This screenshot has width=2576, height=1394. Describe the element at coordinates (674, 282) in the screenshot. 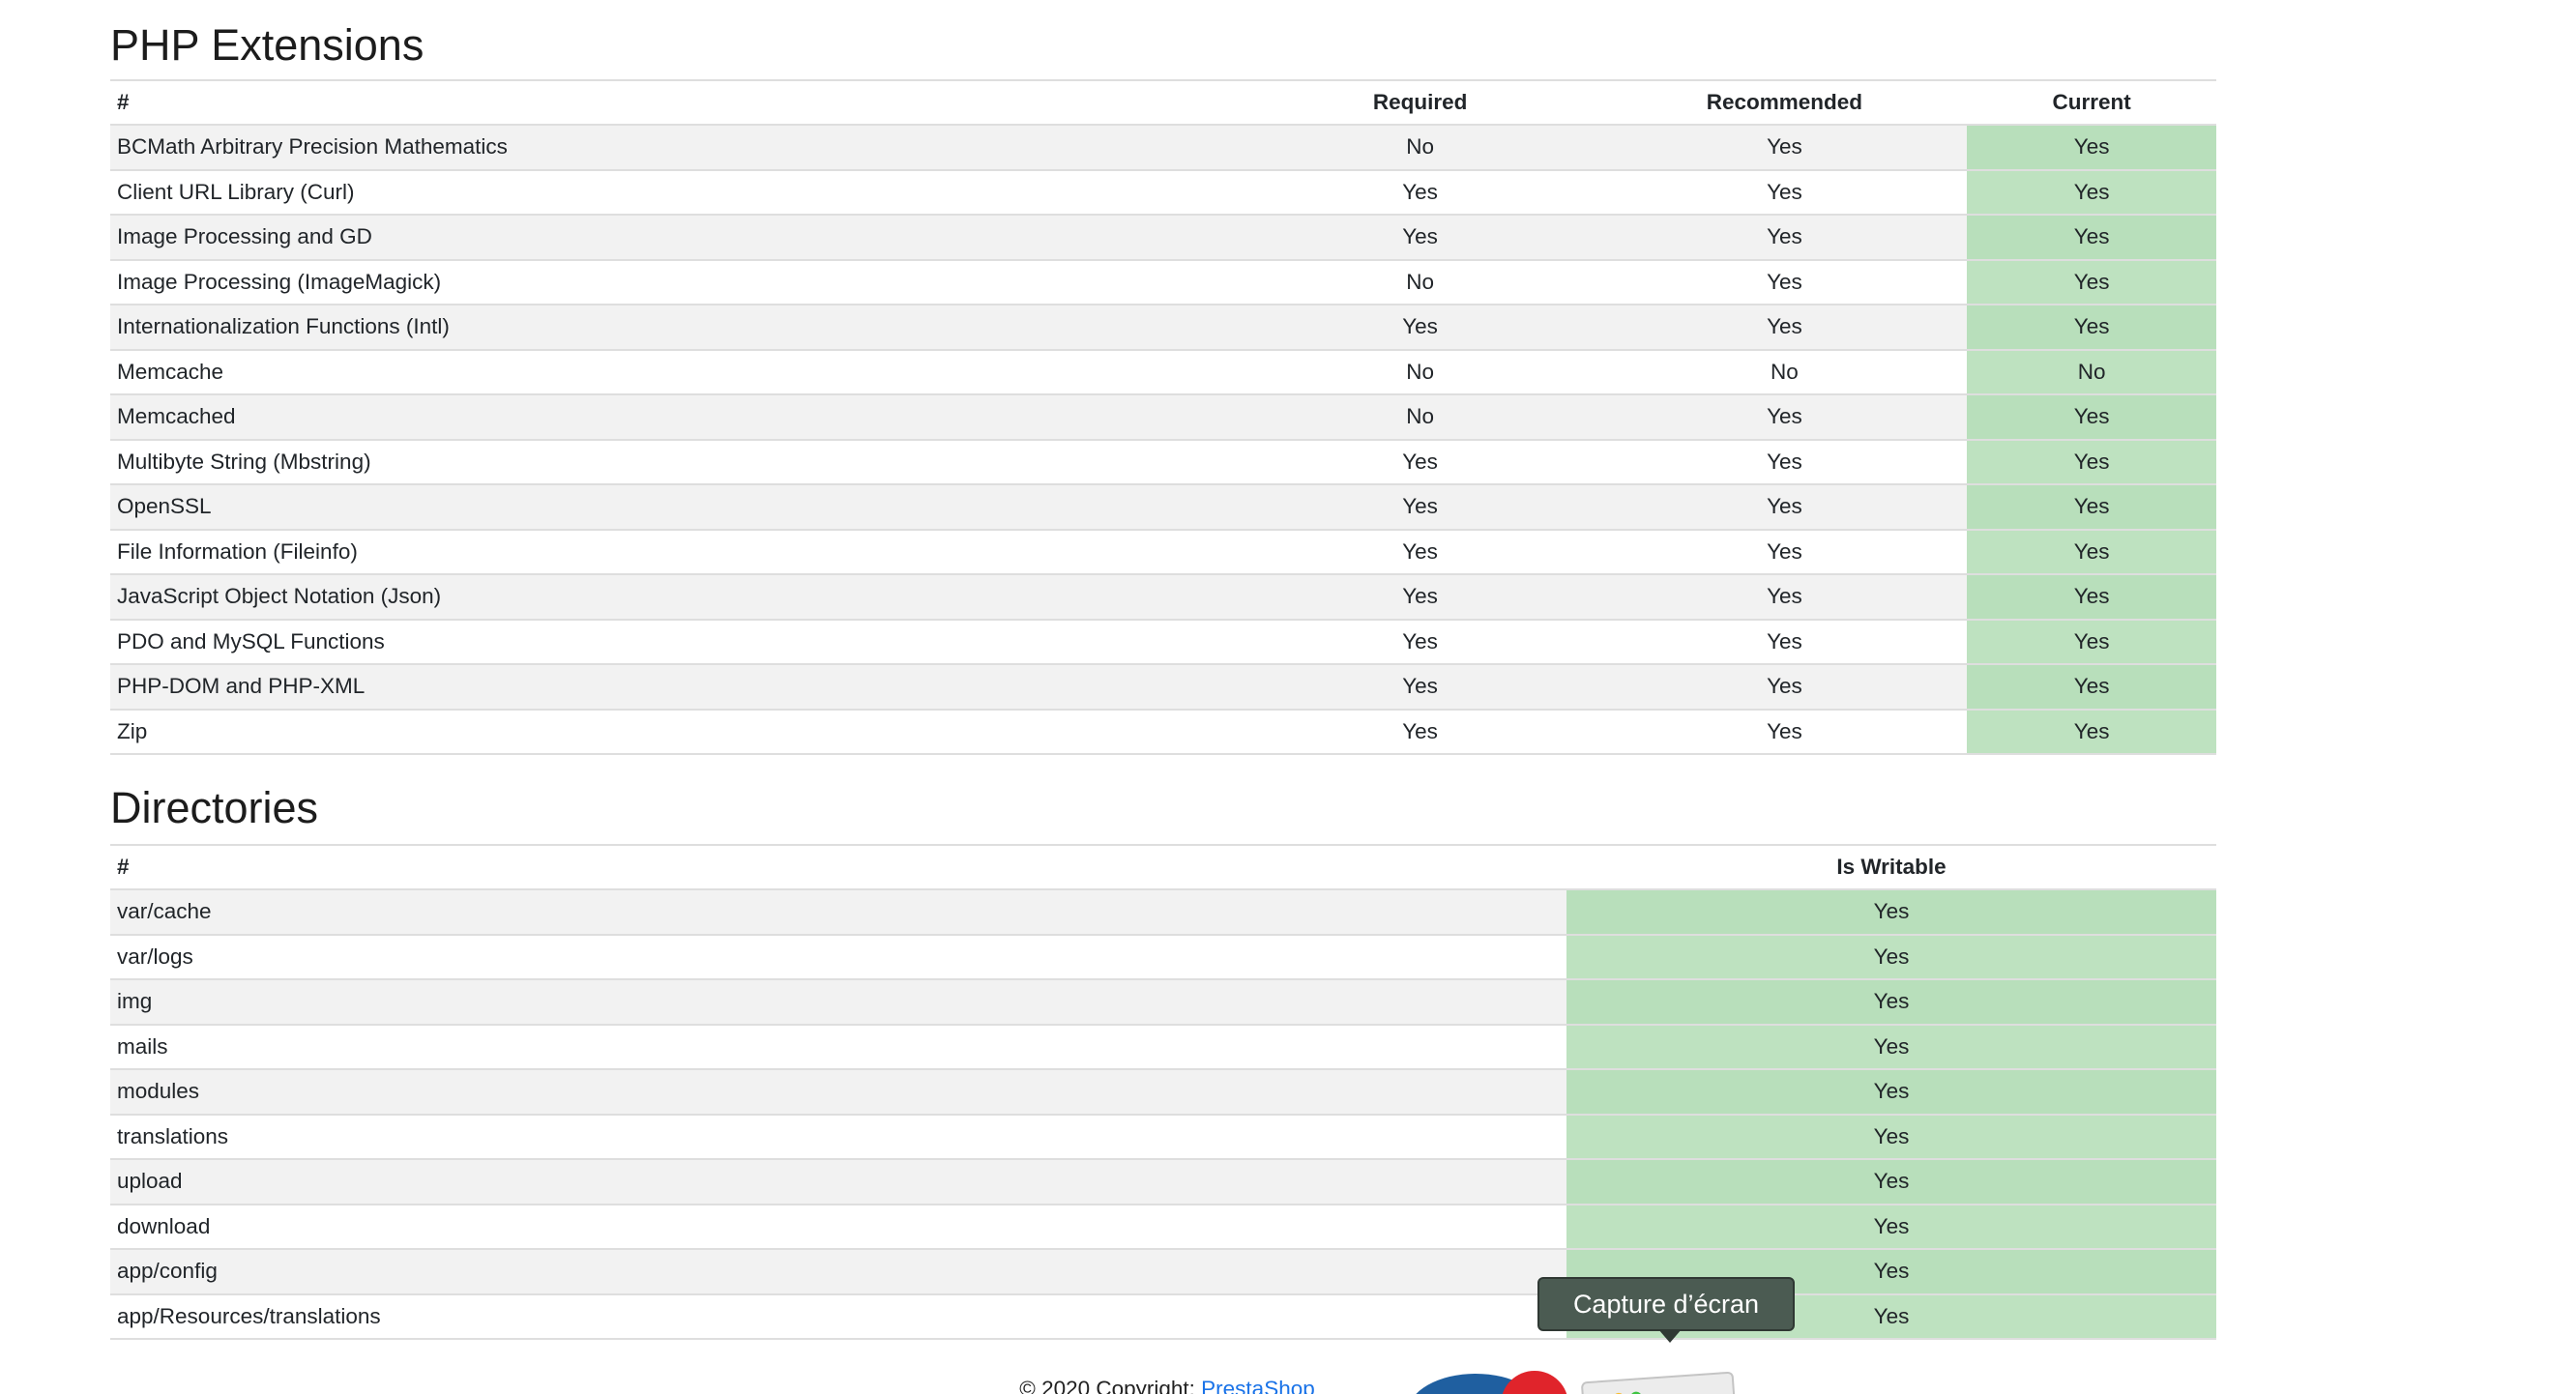

I see `extension-name: Image Processing (ImageMagick)` at that location.